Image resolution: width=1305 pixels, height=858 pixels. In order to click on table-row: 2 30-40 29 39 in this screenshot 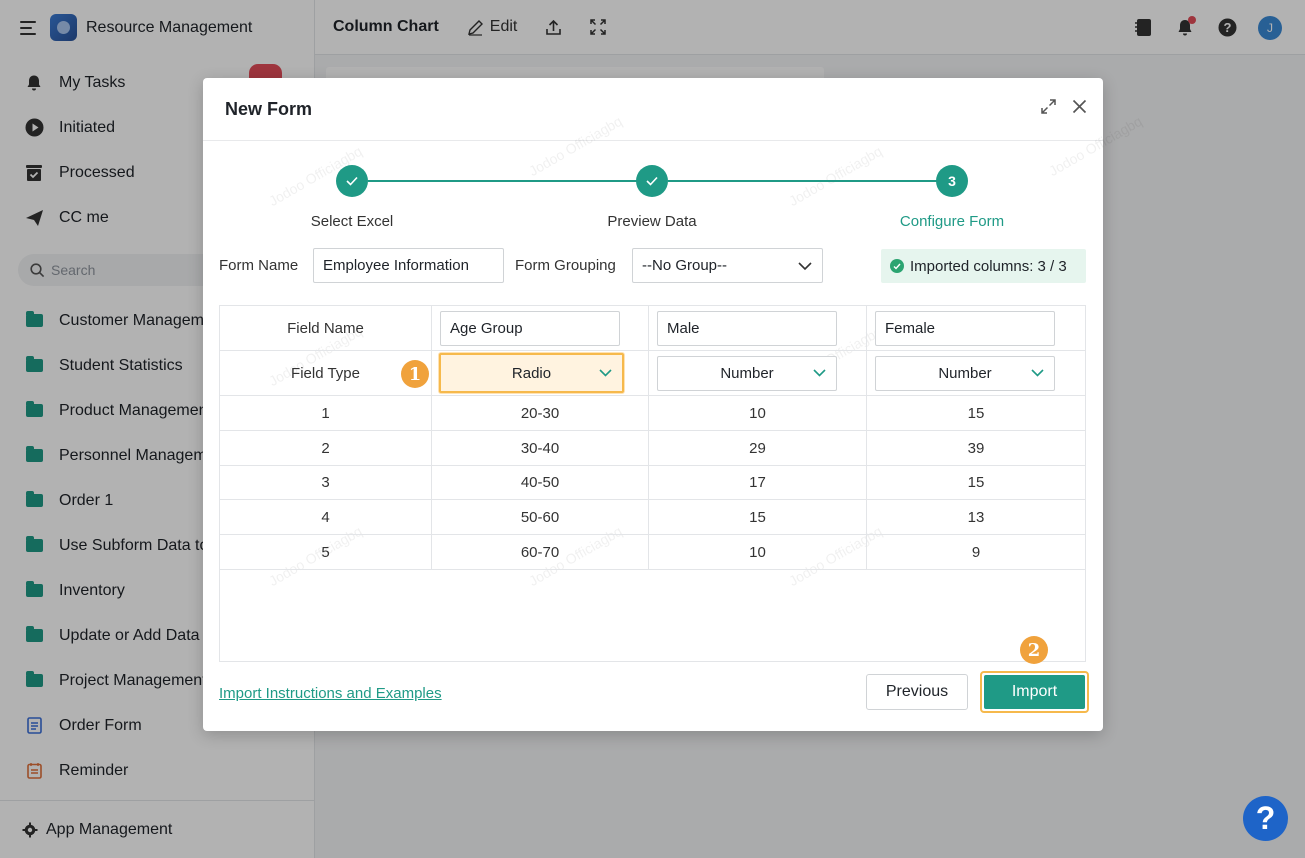, I will do `click(652, 448)`.